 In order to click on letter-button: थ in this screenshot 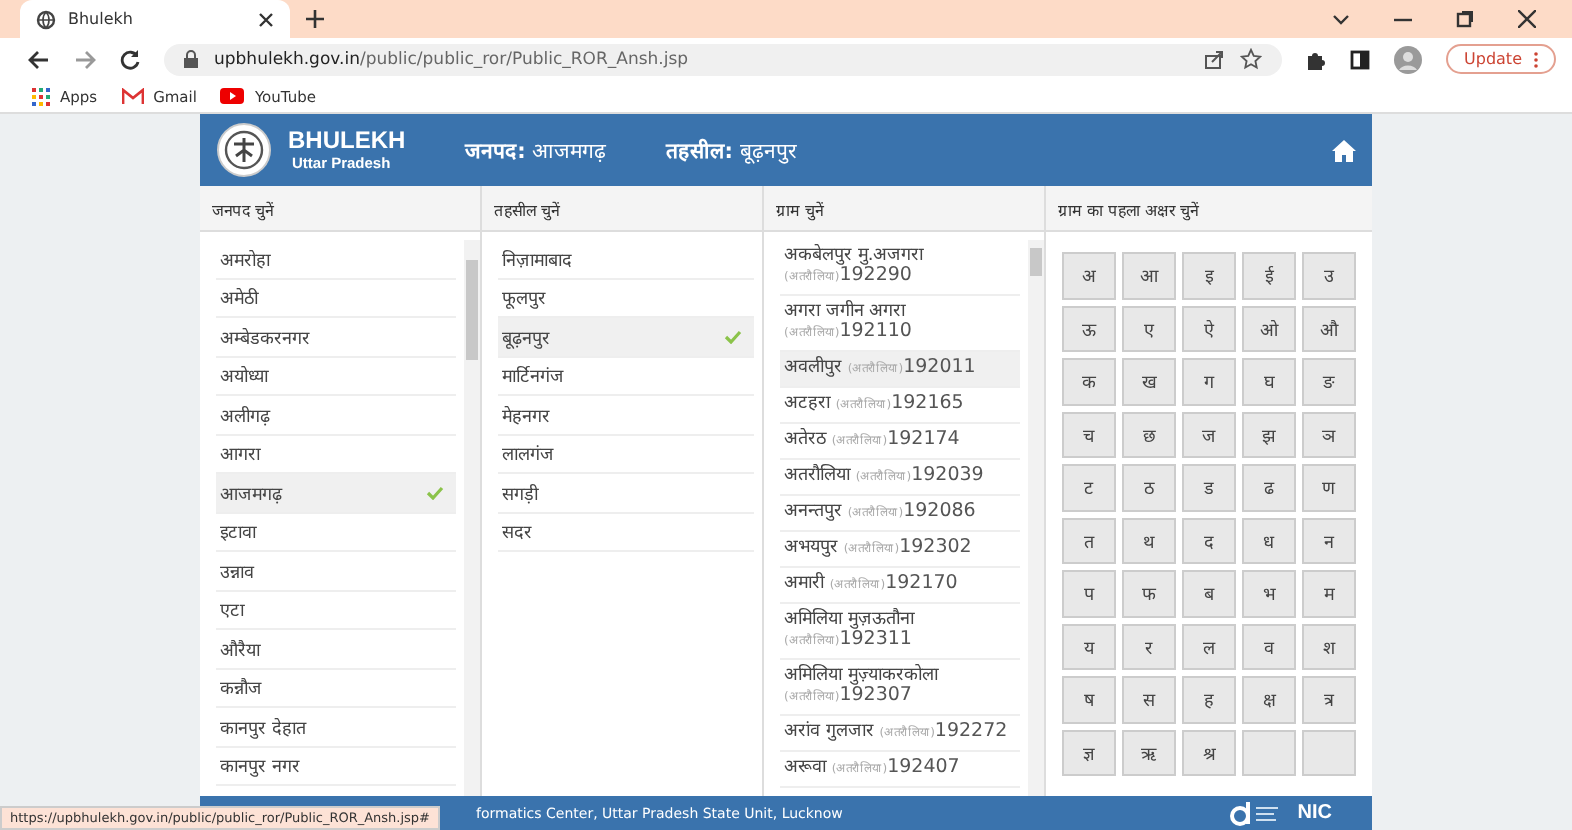, I will do `click(1149, 540)`.